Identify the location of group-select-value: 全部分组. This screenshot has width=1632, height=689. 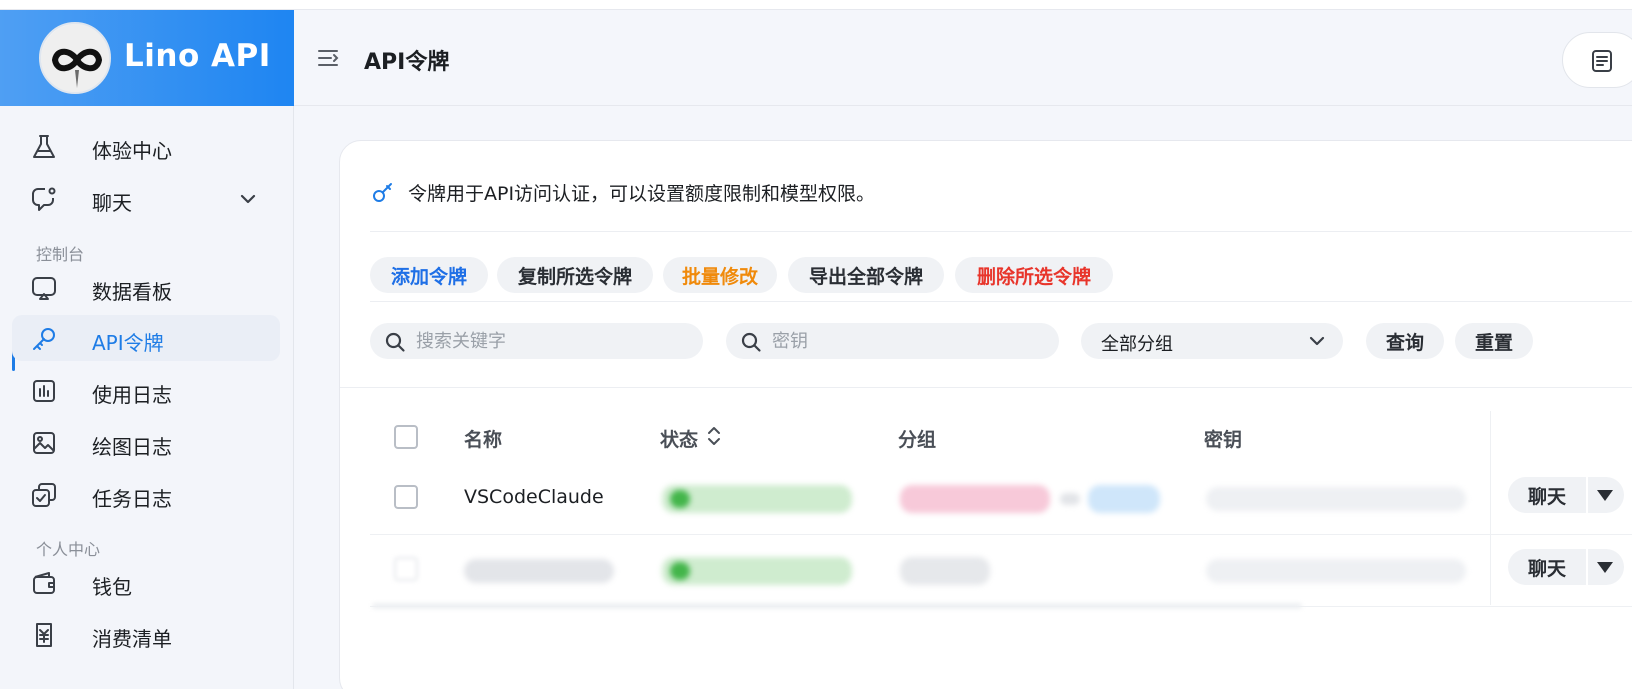
(1137, 344).